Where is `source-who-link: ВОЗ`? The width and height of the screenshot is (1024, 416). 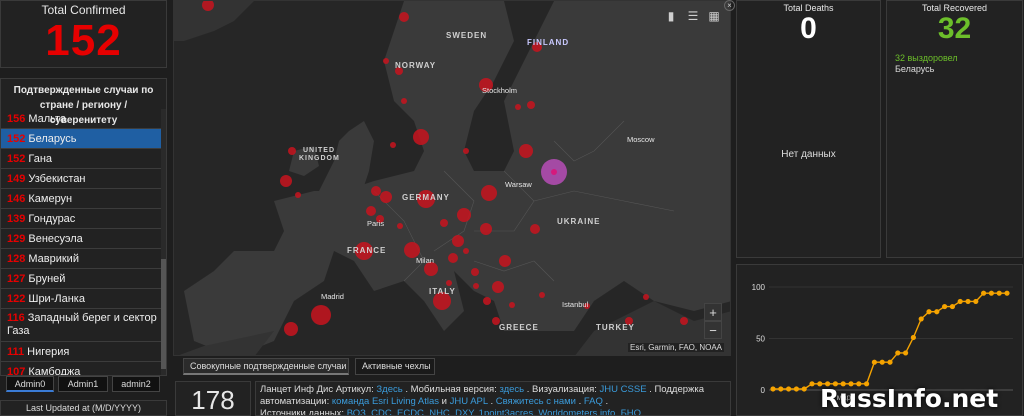
source-who-link: ВОЗ is located at coordinates (356, 411).